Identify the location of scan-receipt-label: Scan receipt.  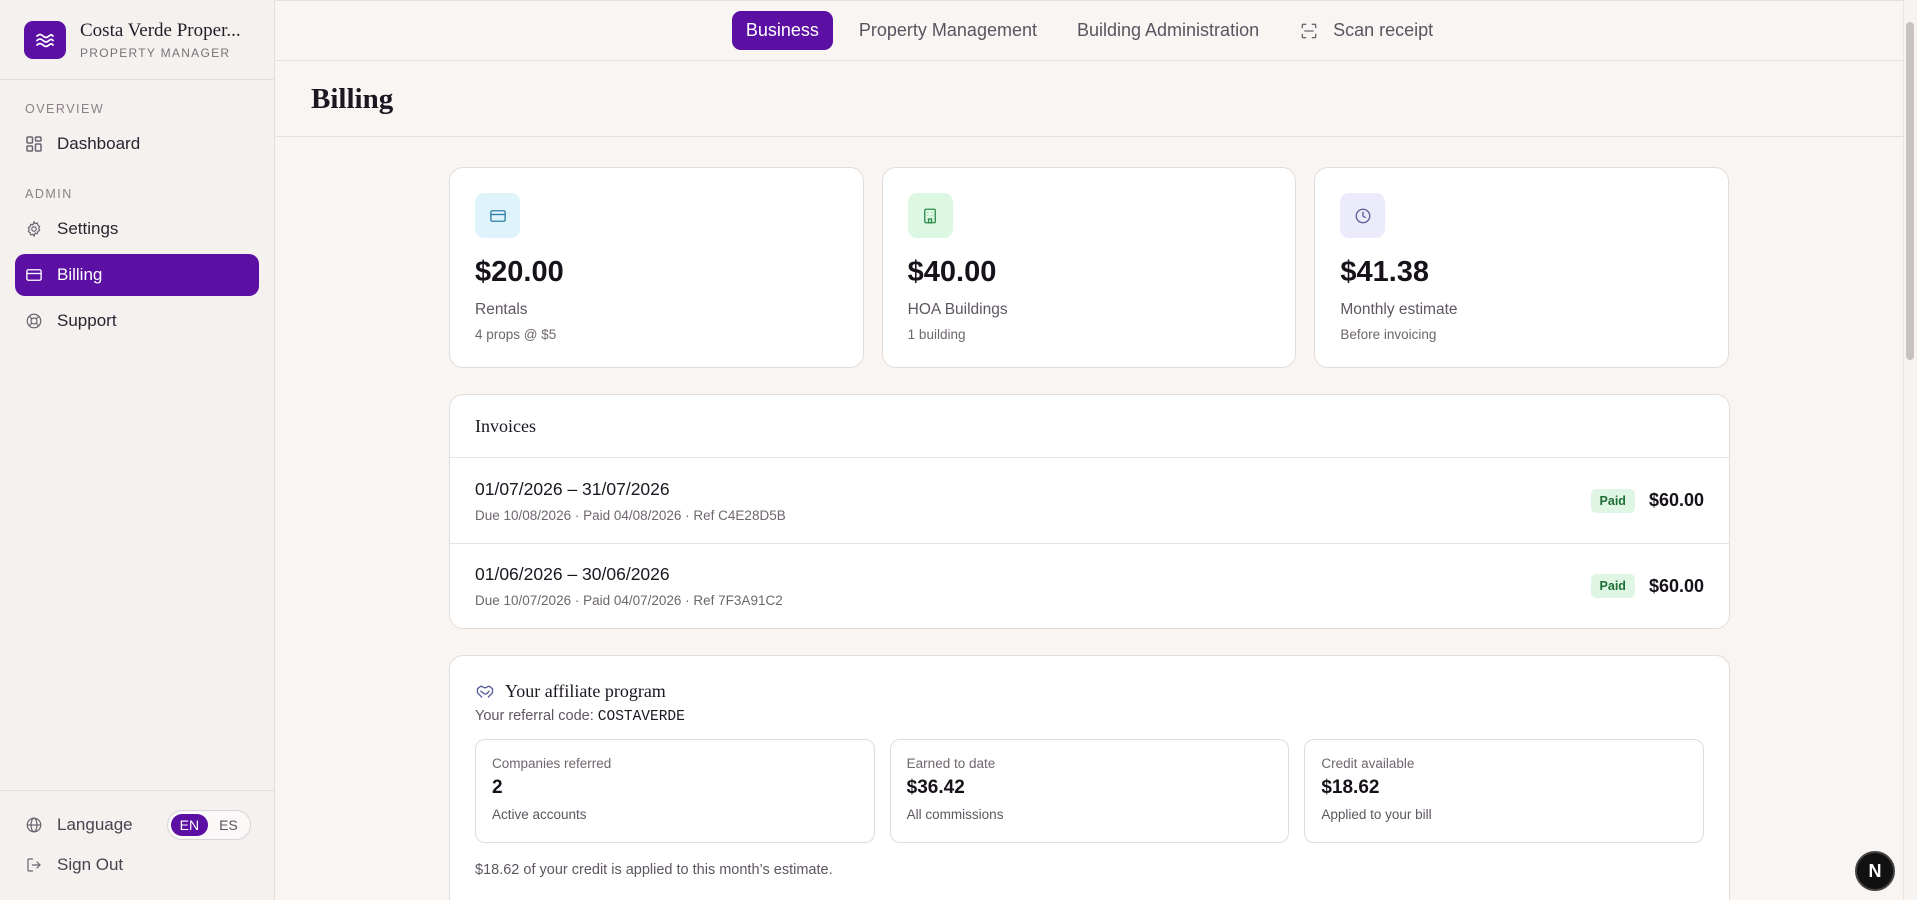
(1383, 30).